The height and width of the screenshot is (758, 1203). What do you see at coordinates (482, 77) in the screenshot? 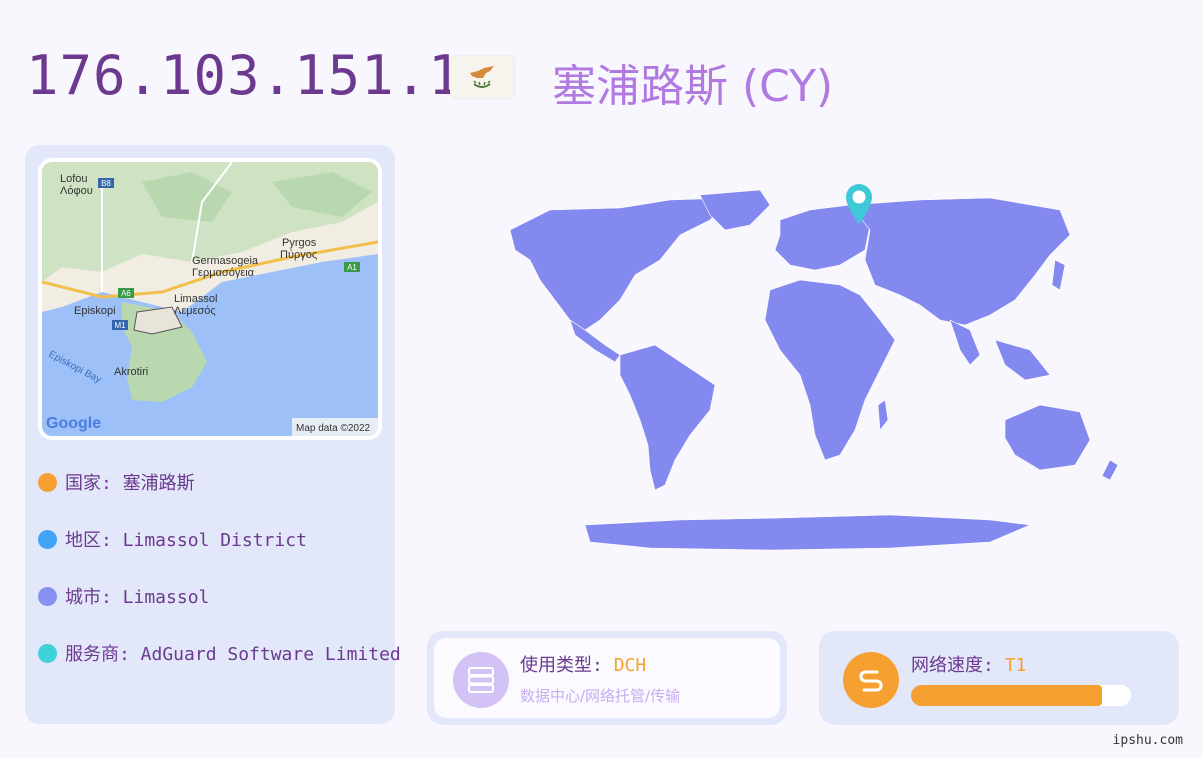
I see `cyprus-flag-icon` at bounding box center [482, 77].